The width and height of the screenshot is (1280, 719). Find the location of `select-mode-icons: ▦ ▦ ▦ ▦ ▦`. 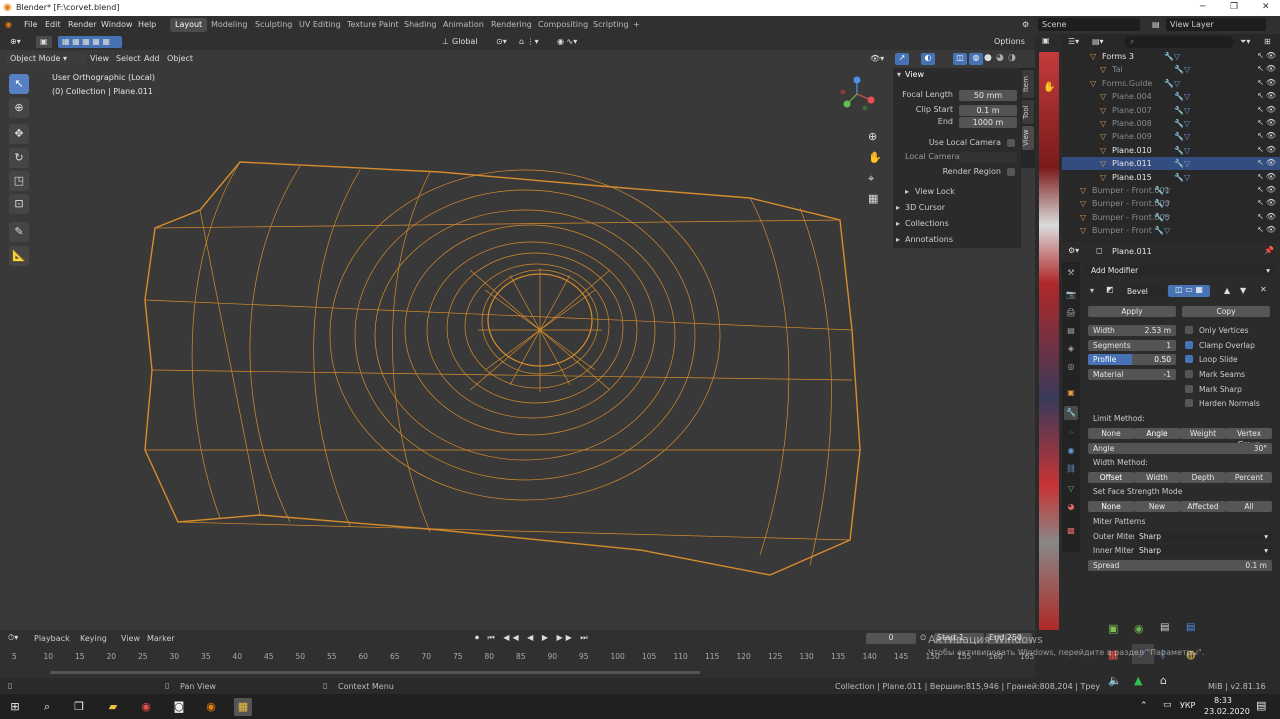

select-mode-icons: ▦ ▦ ▦ ▦ ▦ is located at coordinates (90, 42).